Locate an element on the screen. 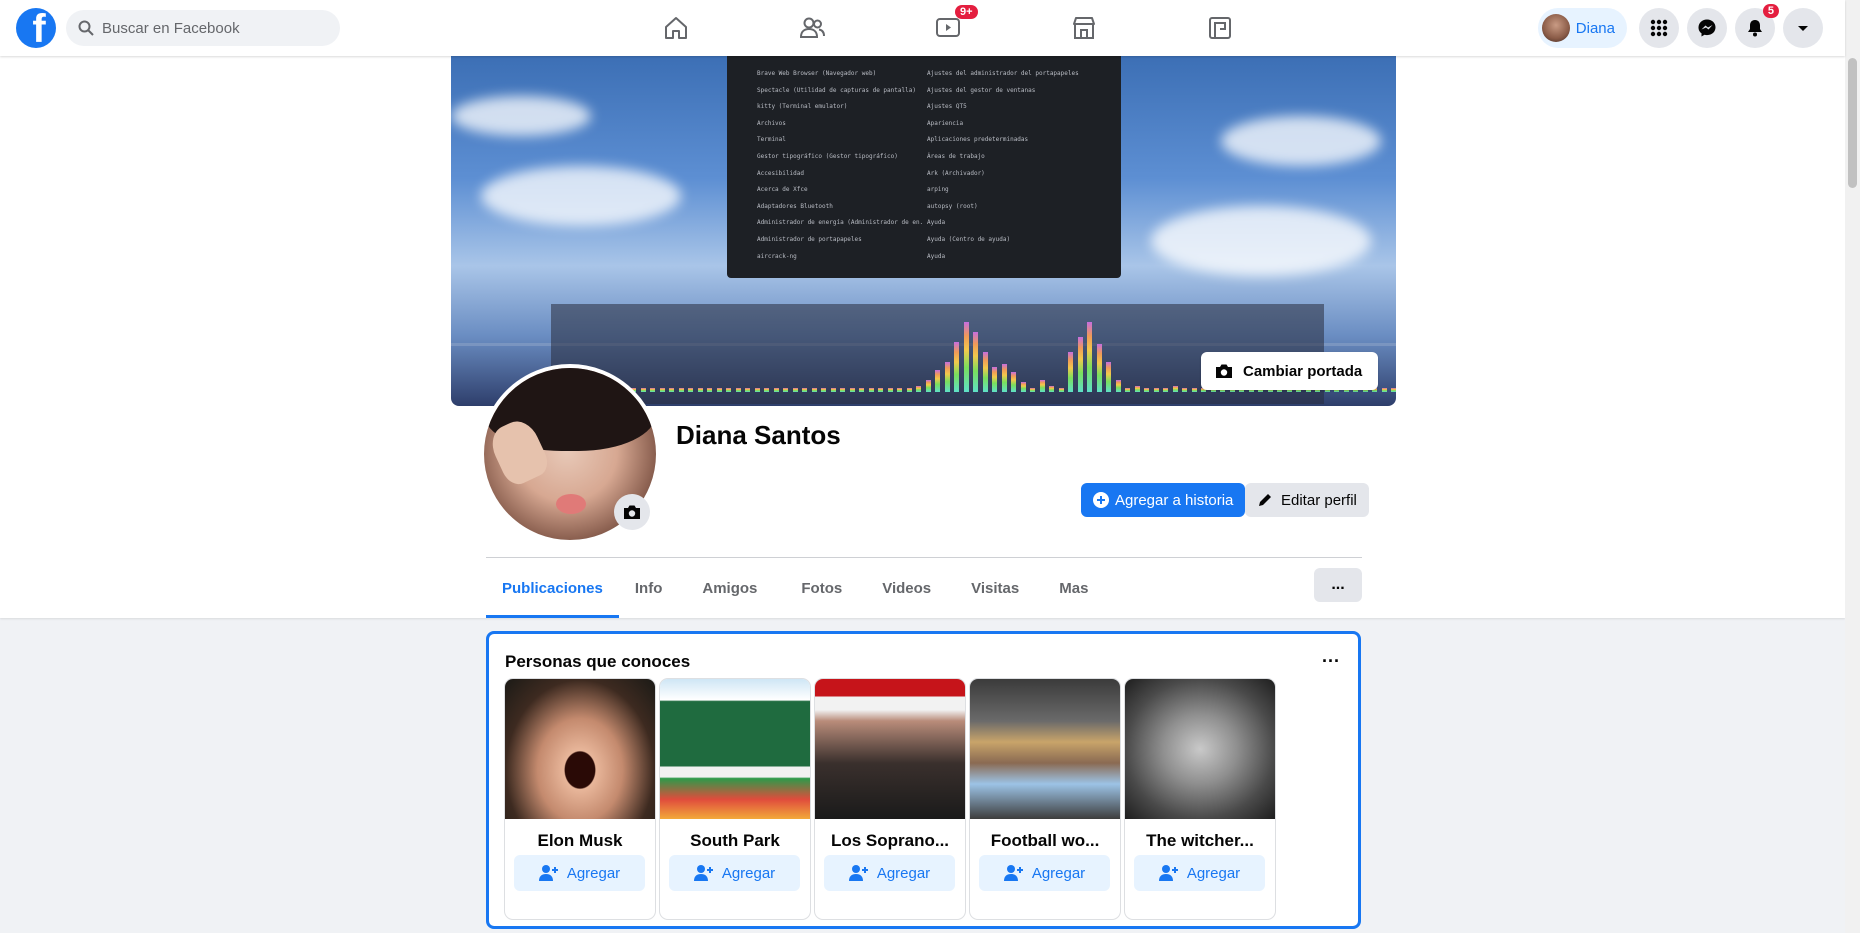  tab-fotos: Fotos is located at coordinates (821, 588).